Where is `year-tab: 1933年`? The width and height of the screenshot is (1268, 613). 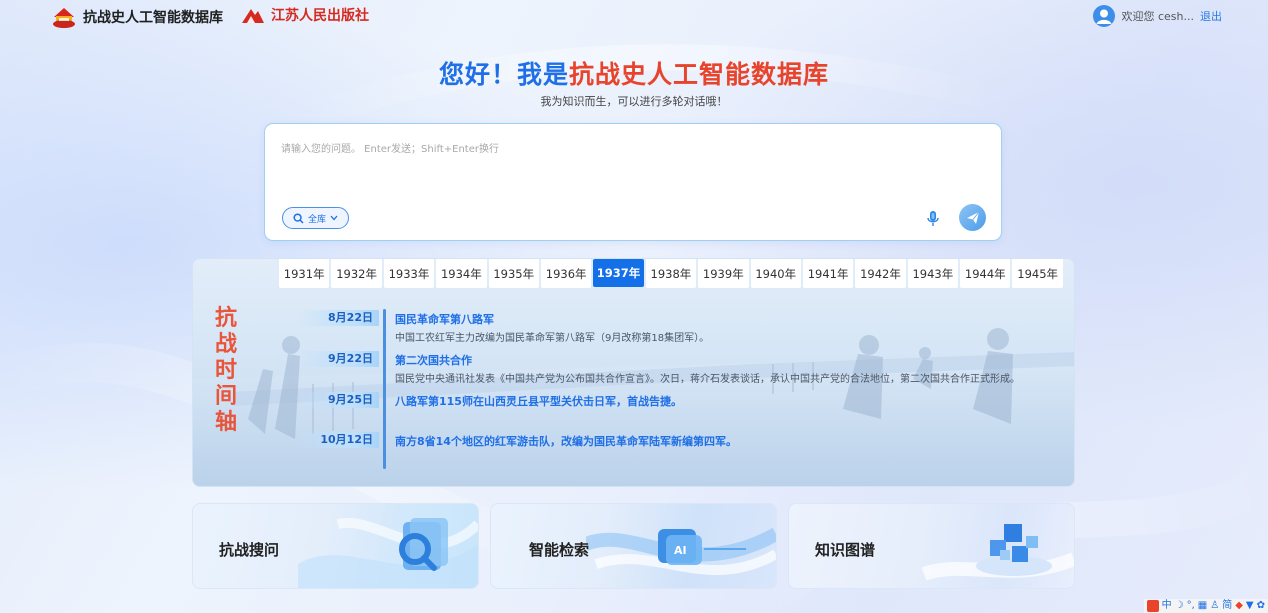
year-tab: 1933年 is located at coordinates (409, 273).